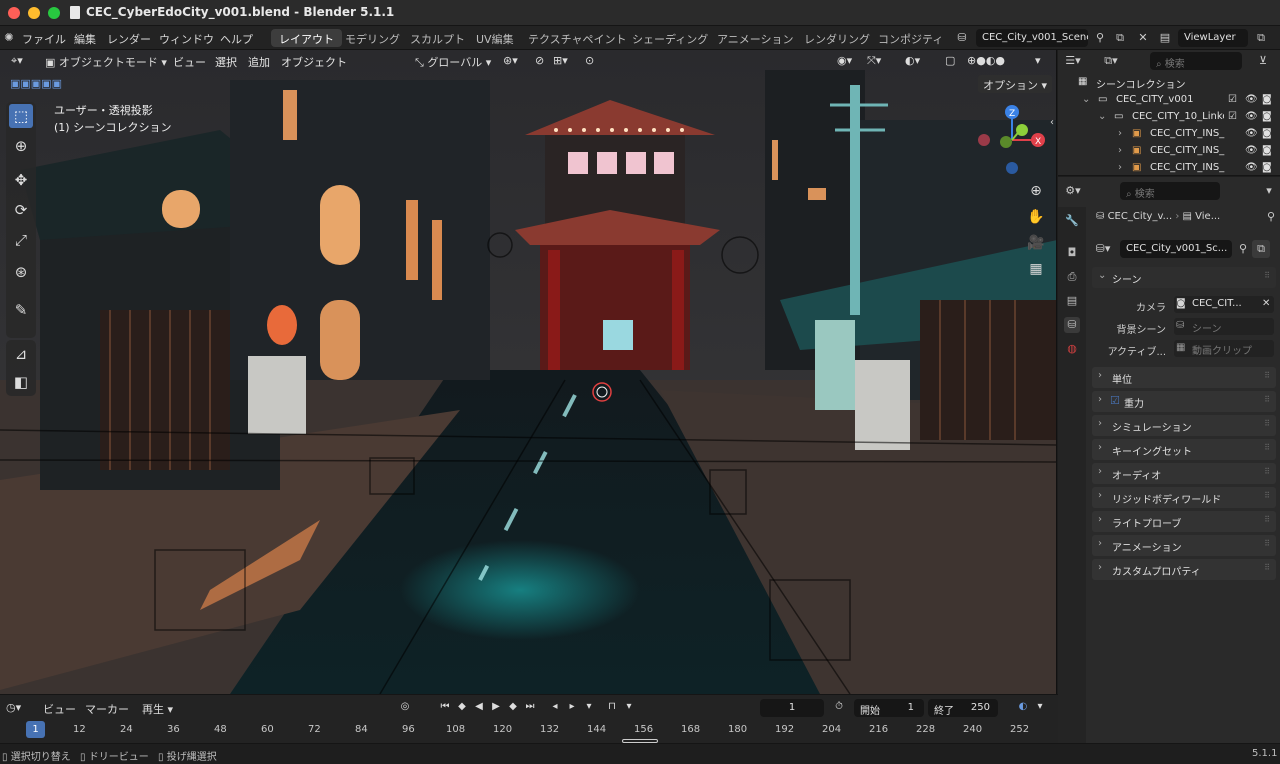  Describe the element at coordinates (1266, 303) in the screenshot. I see `clear-camera-icon: ✕` at that location.